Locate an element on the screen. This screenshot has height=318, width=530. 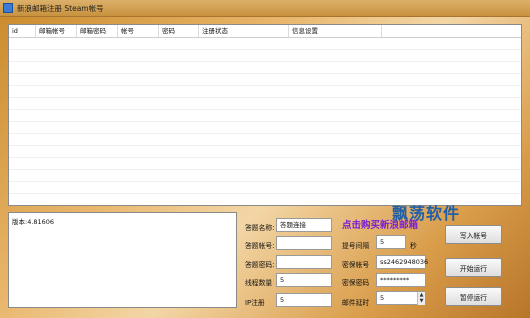
dama-account-field is located at coordinates (304, 243).